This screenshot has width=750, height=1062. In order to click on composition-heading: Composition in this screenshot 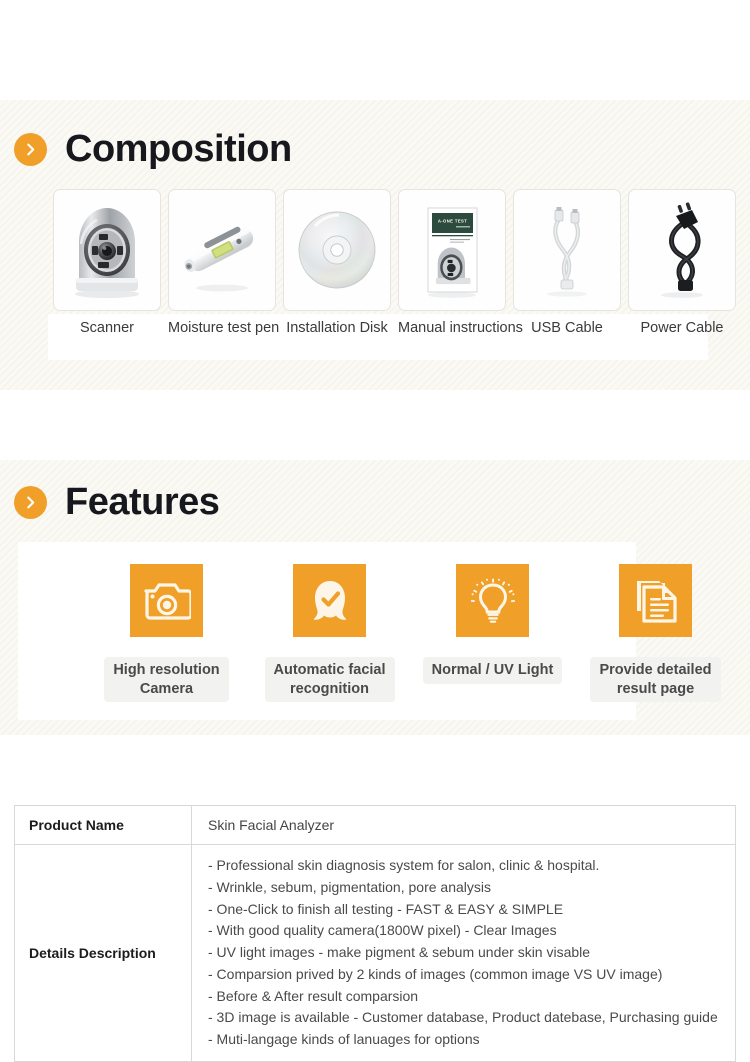, I will do `click(153, 149)`.